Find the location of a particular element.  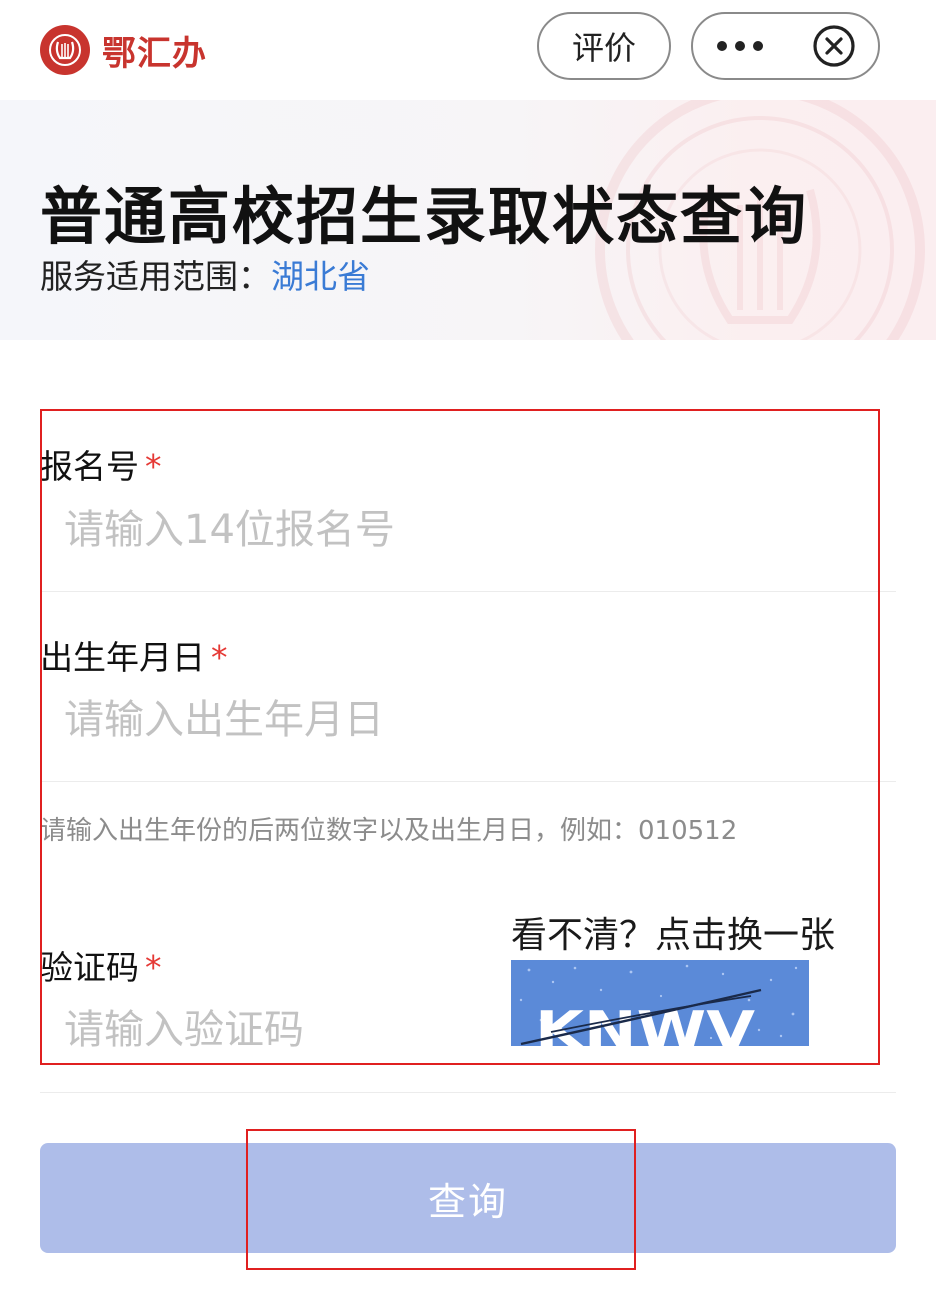

captcha-label: 验证码 * is located at coordinates (101, 967).